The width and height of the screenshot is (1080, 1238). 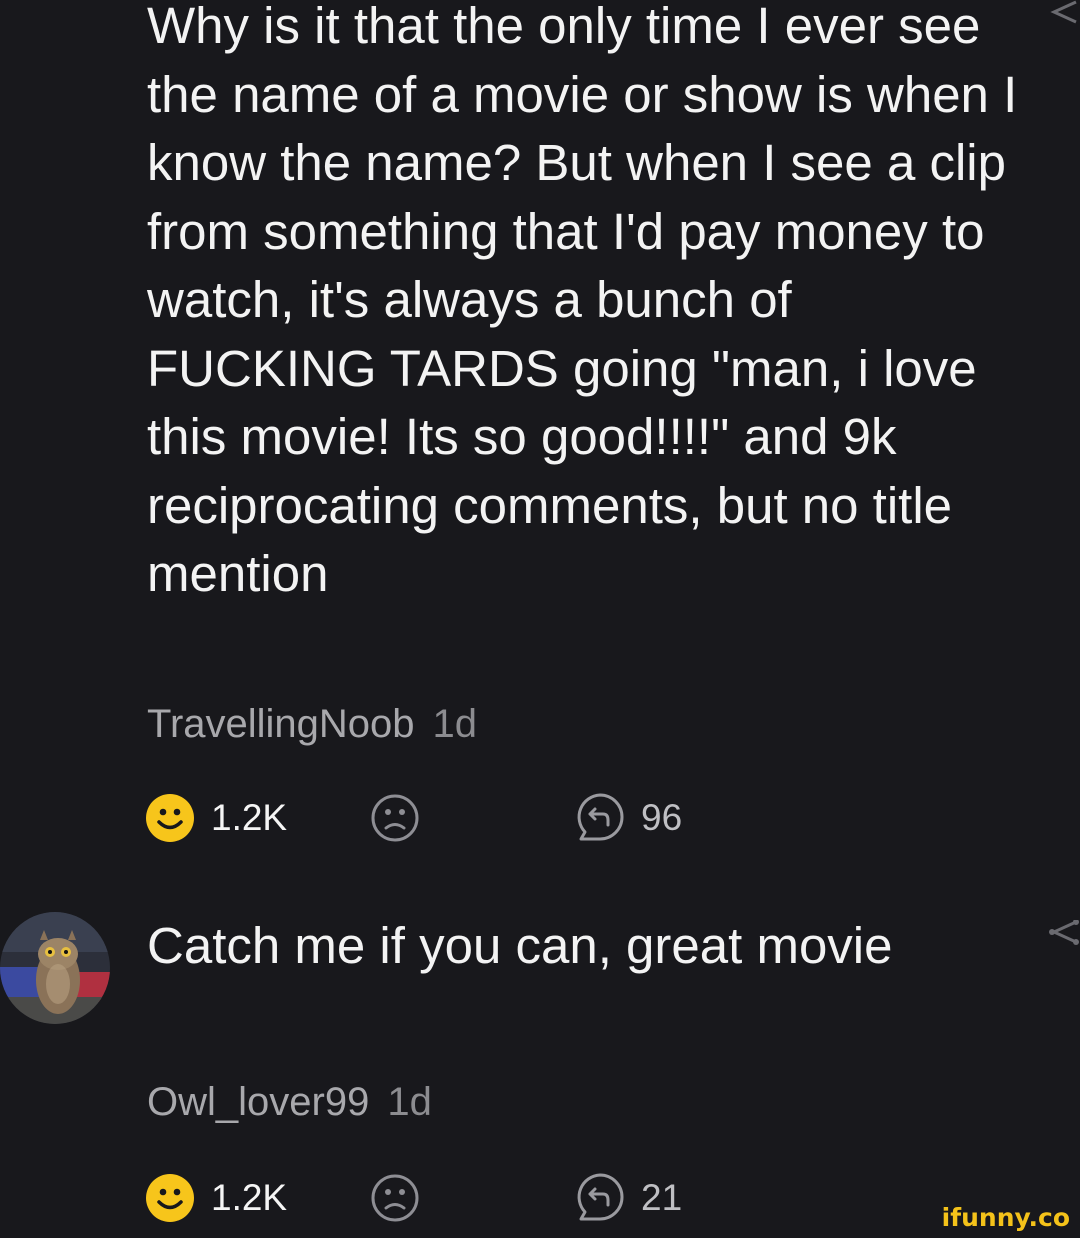 I want to click on watermark: ifunny.co, so click(x=1005, y=1217).